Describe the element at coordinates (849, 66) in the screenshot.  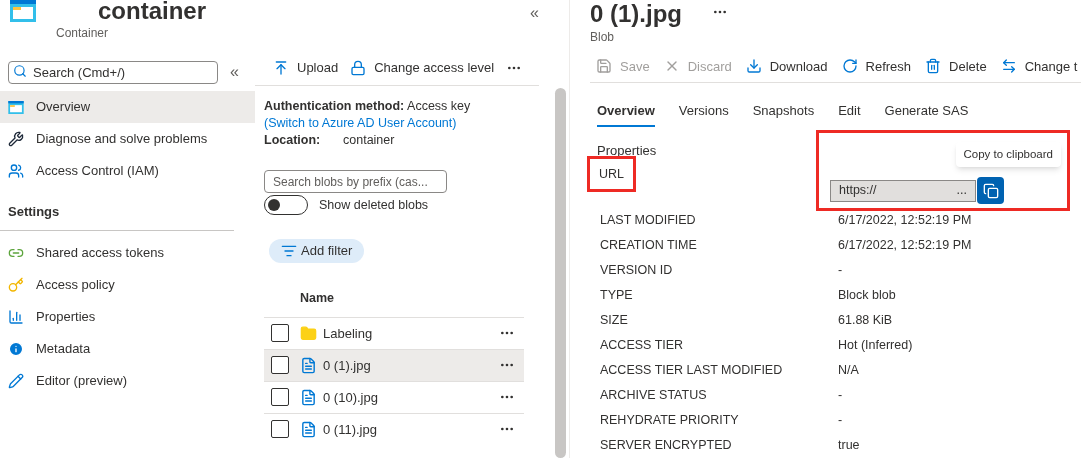
I see `refresh-icon` at that location.